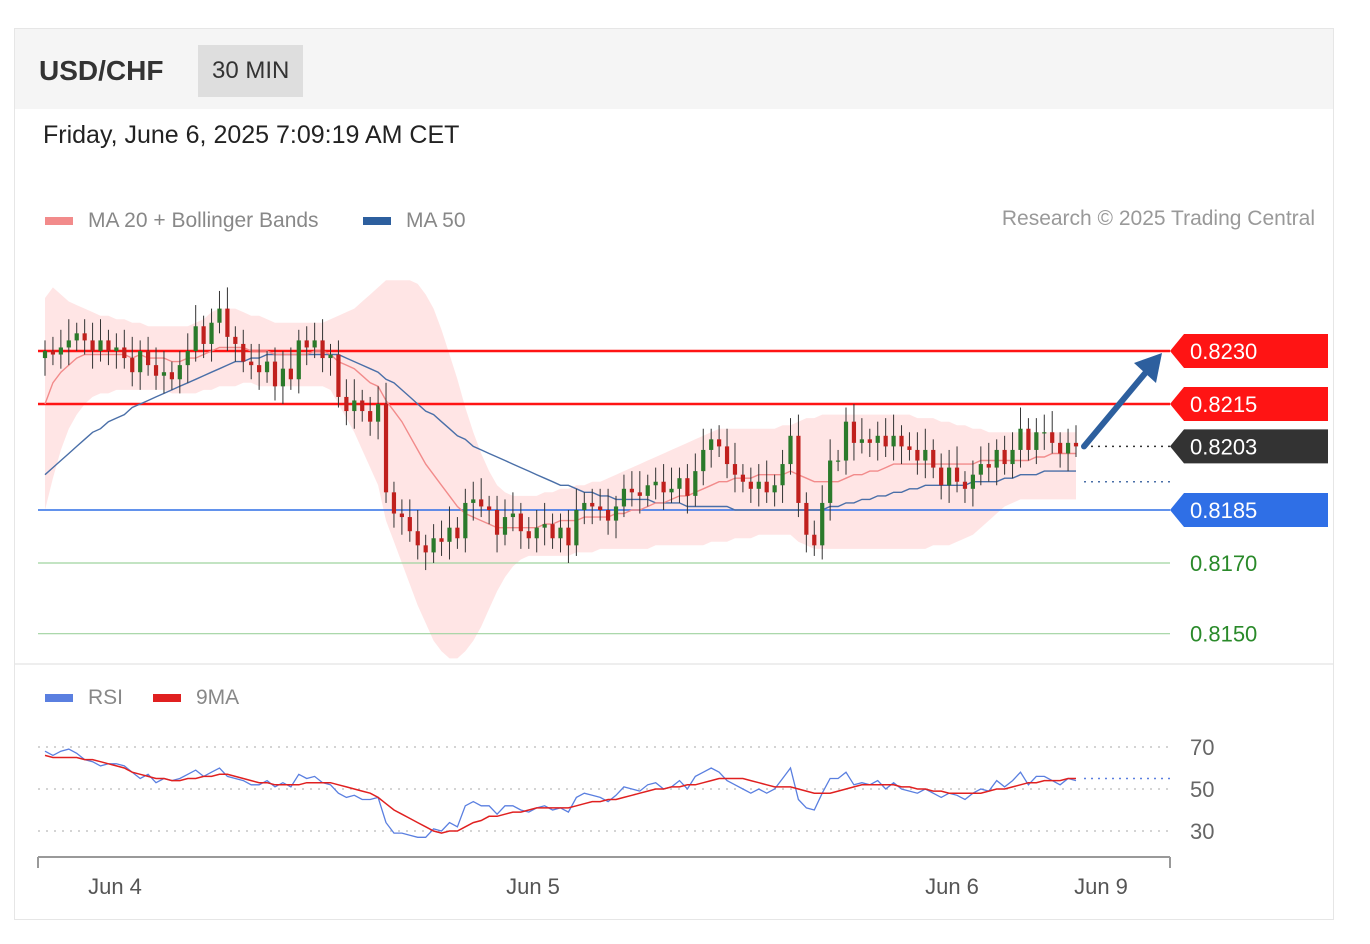 This screenshot has height=944, width=1370. I want to click on x-tick-label: Jun 9, so click(1101, 886).